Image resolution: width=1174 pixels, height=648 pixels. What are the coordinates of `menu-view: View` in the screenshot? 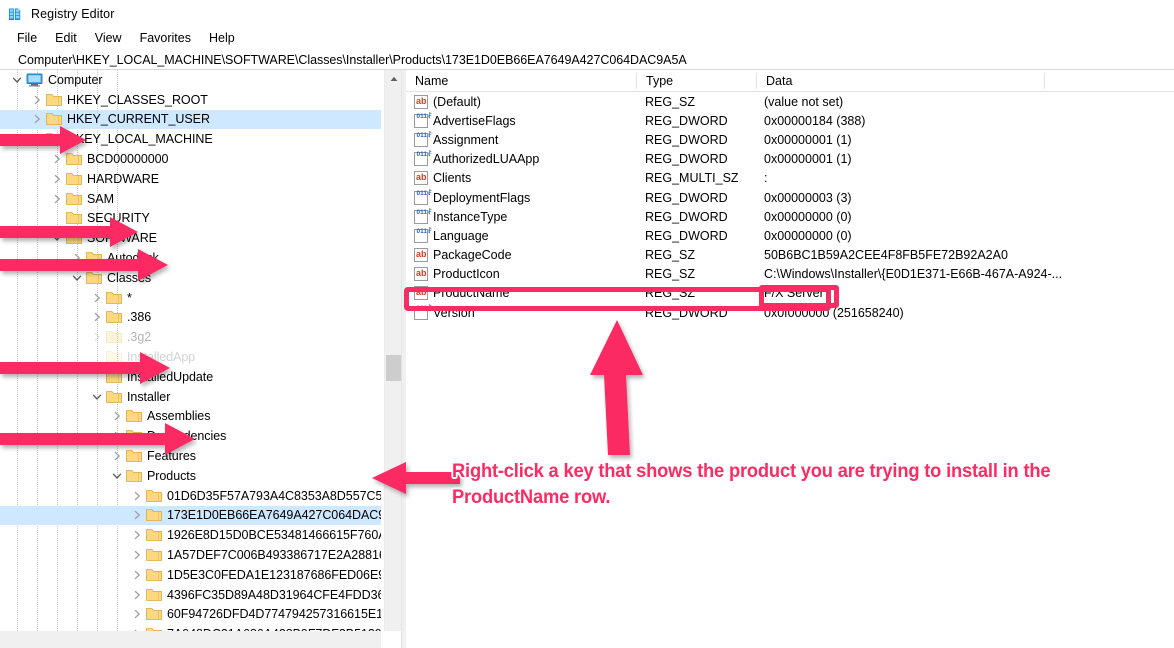 It's located at (113, 38).